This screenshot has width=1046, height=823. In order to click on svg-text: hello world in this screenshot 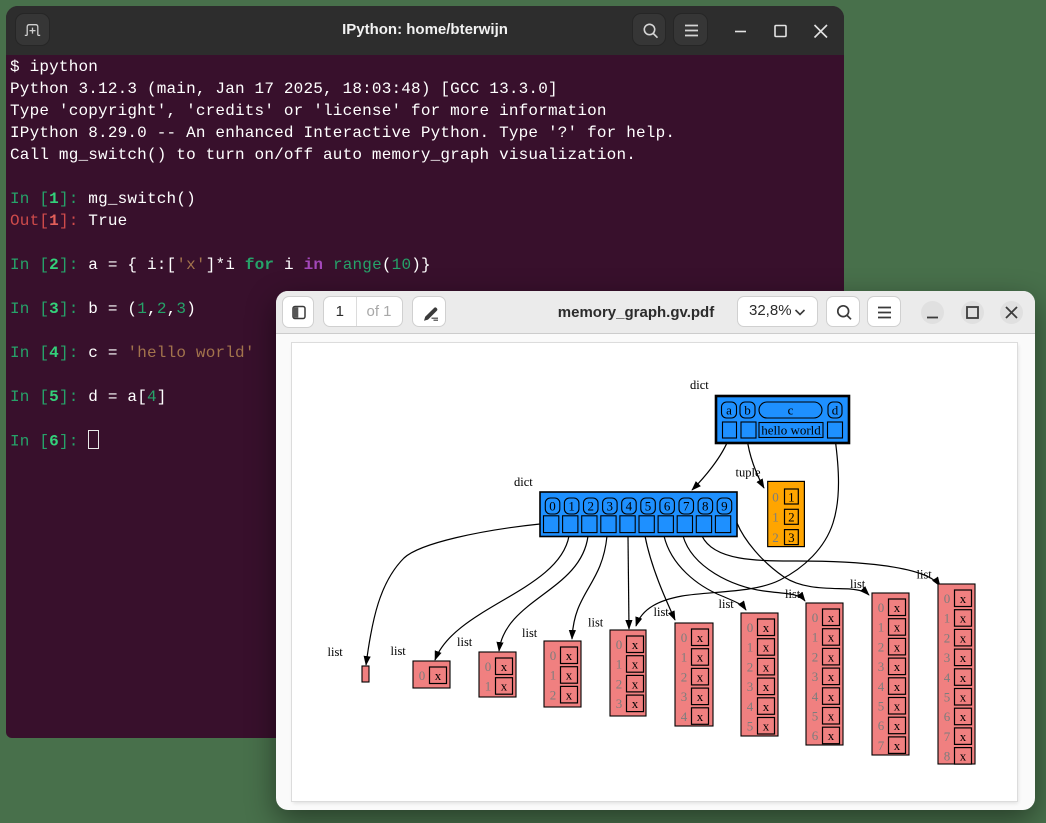, I will do `click(791, 430)`.